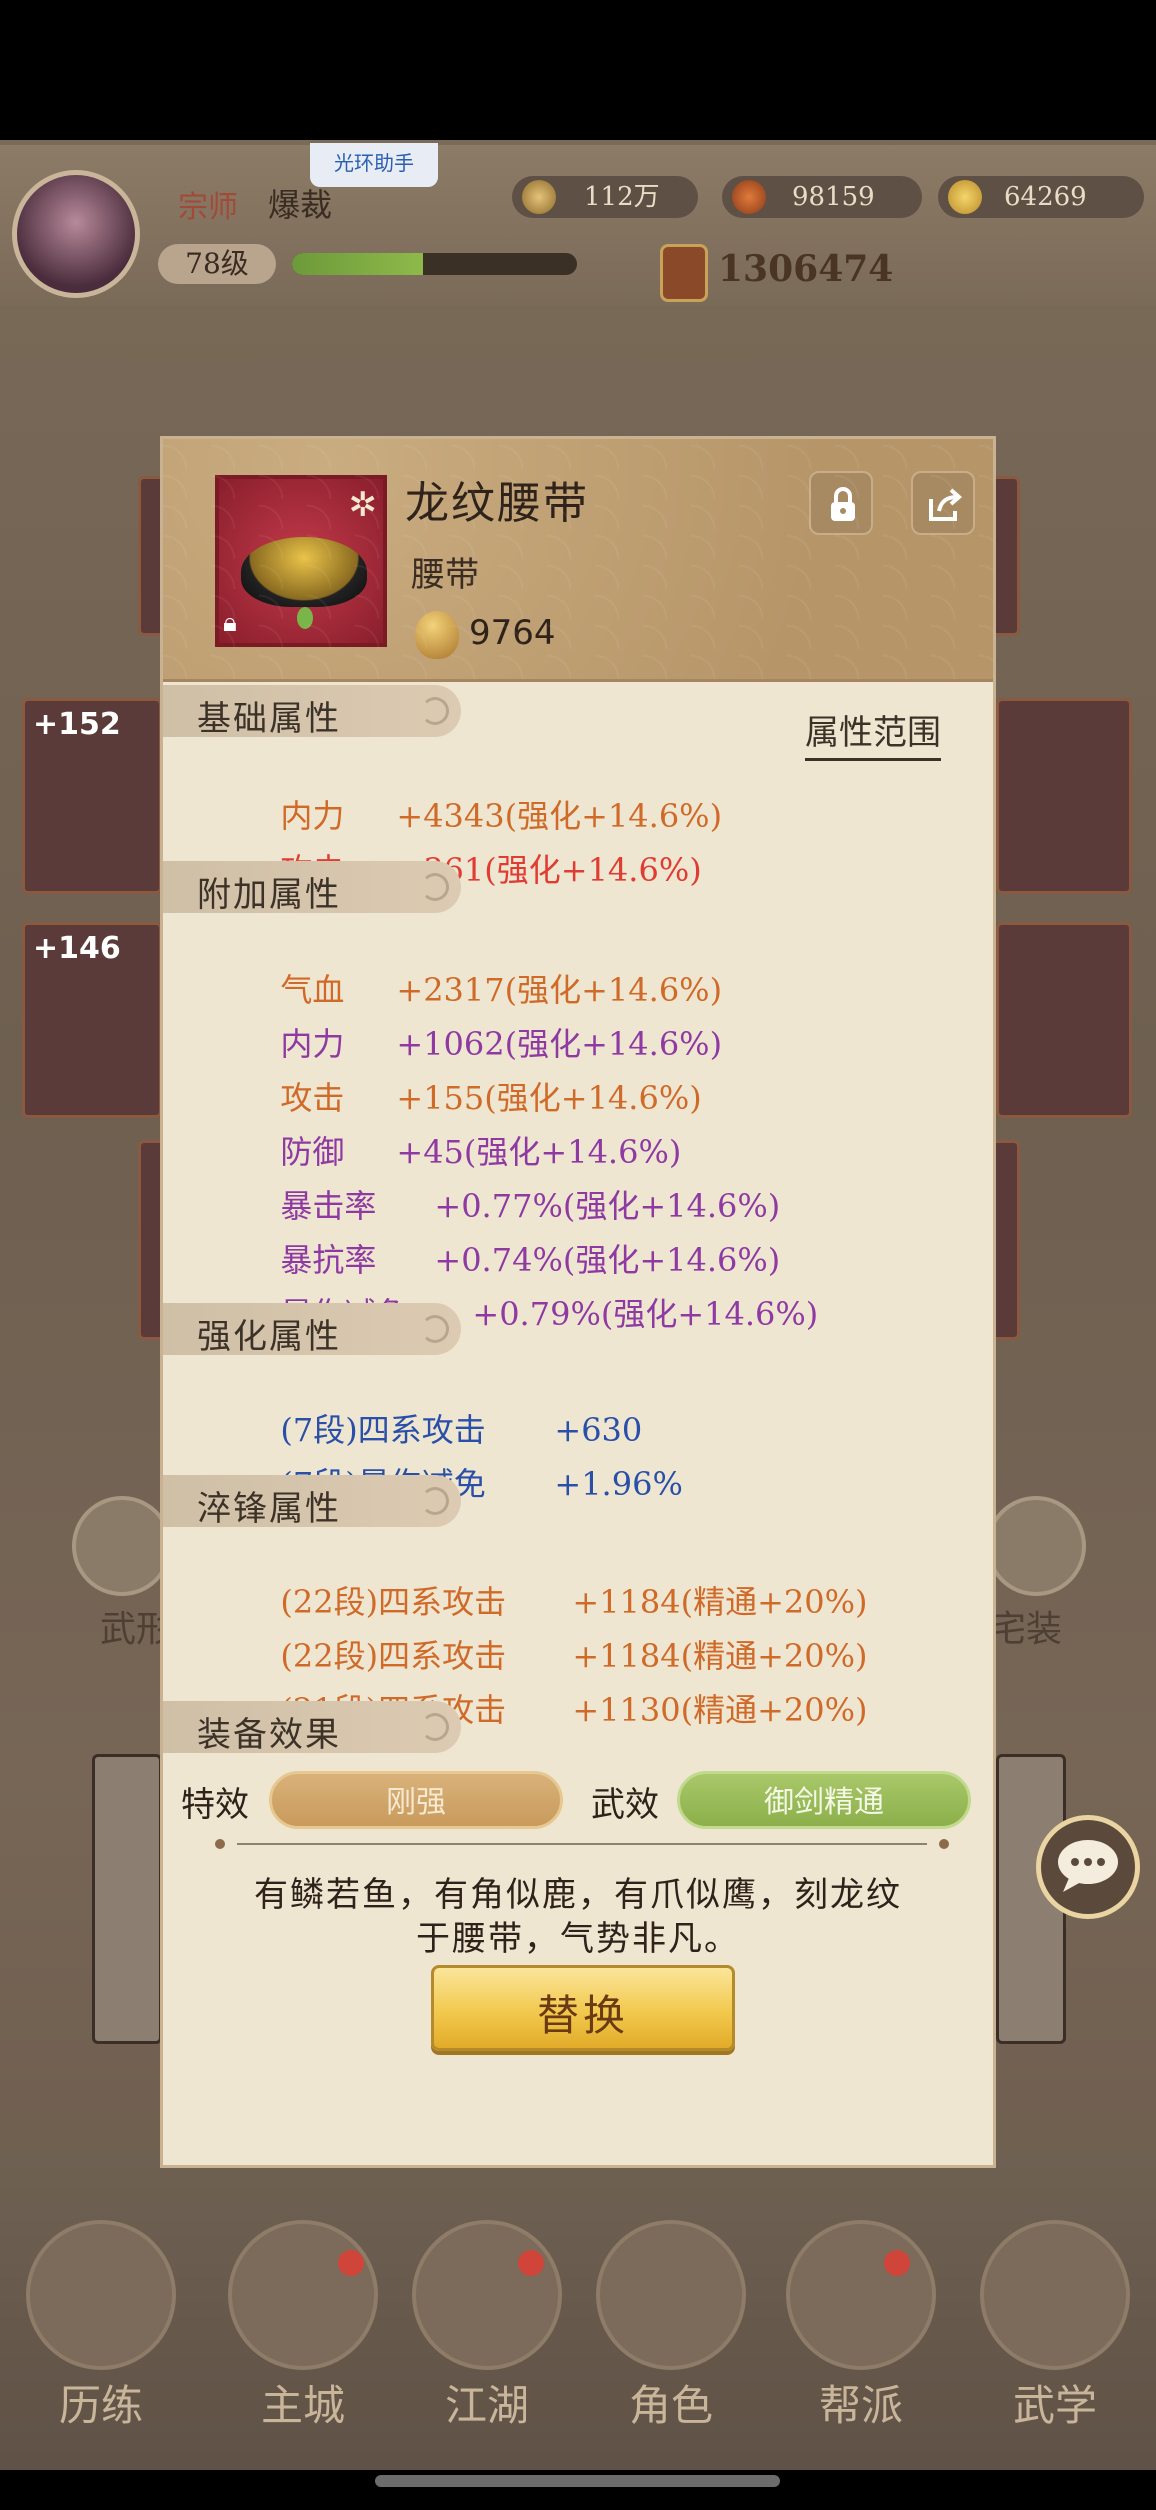 The image size is (1156, 2510). I want to click on lock-icon, so click(843, 504).